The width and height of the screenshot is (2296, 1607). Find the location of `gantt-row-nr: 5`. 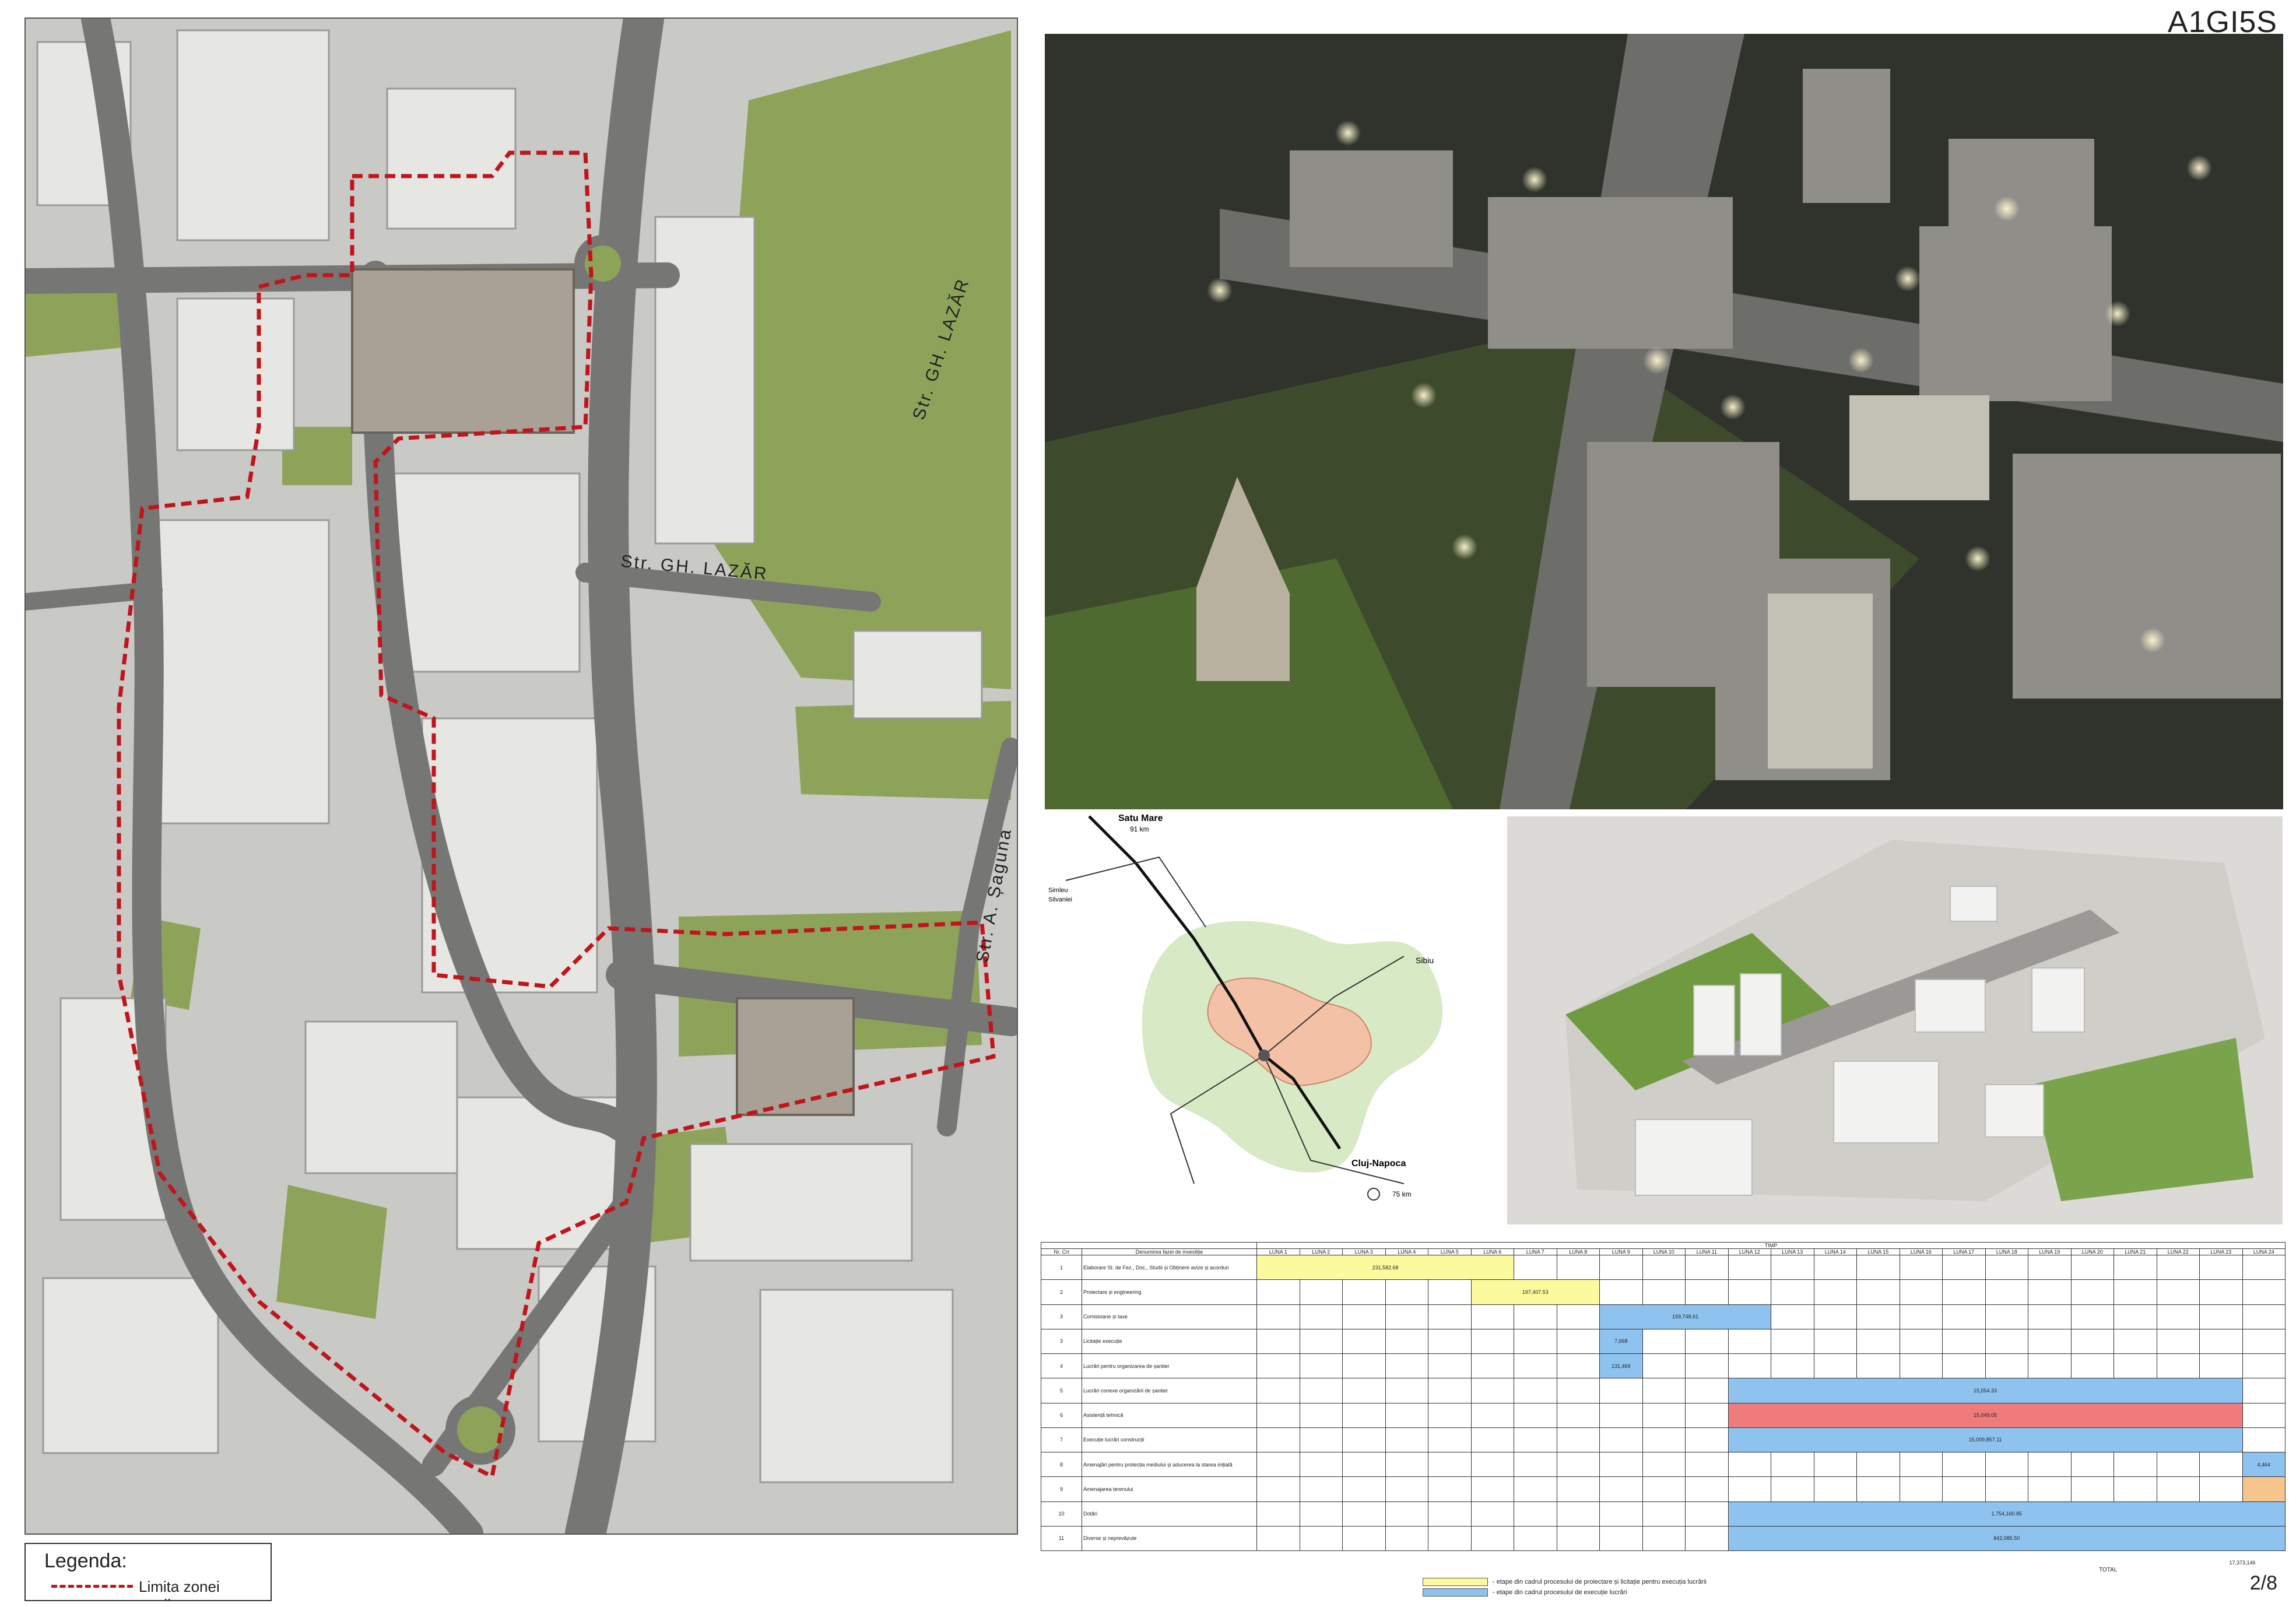

gantt-row-nr: 5 is located at coordinates (1061, 1391).